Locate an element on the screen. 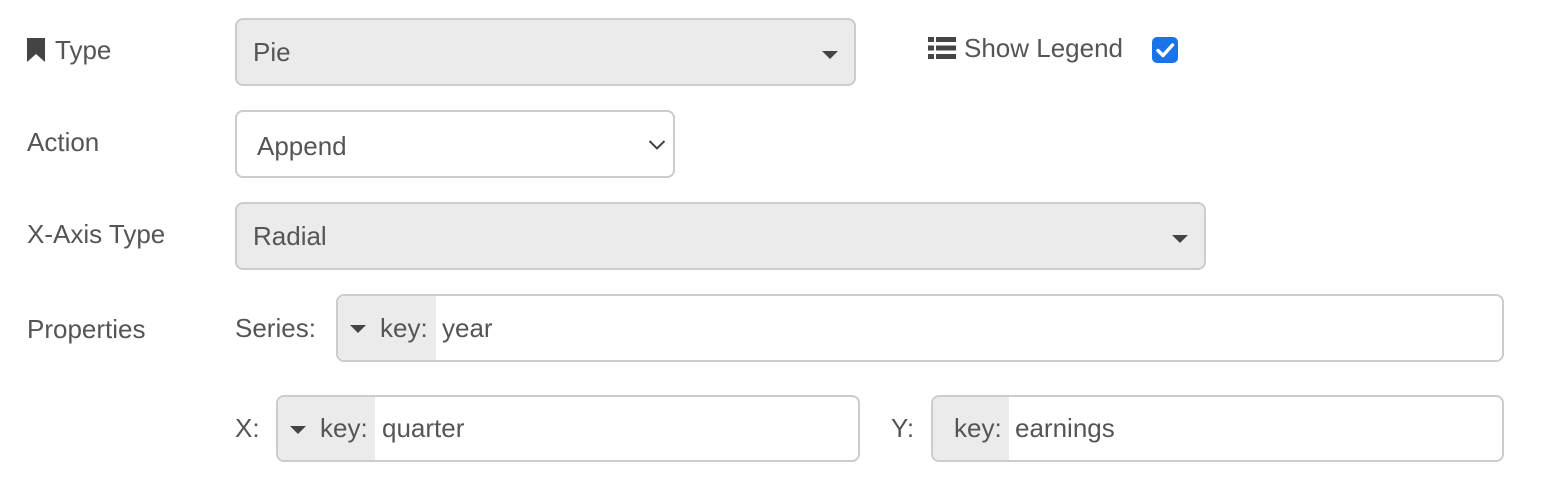 The width and height of the screenshot is (1558, 478). show-legend-checkbox is located at coordinates (1165, 50).